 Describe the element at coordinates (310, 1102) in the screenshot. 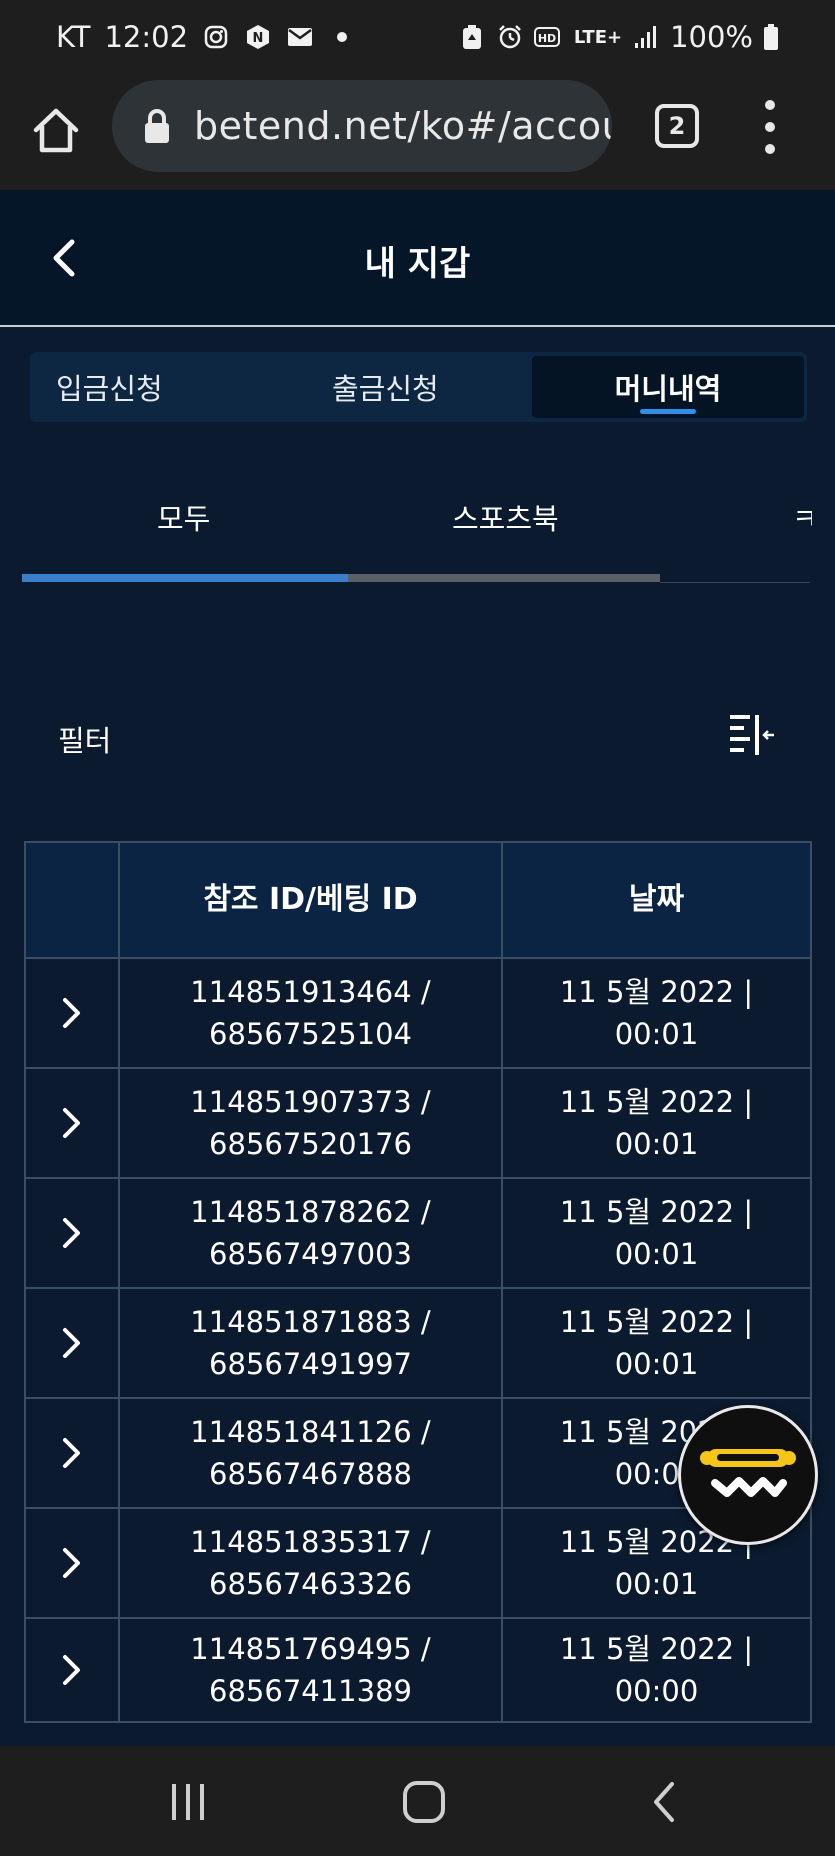

I see `ref-id: 114851907373 /` at that location.